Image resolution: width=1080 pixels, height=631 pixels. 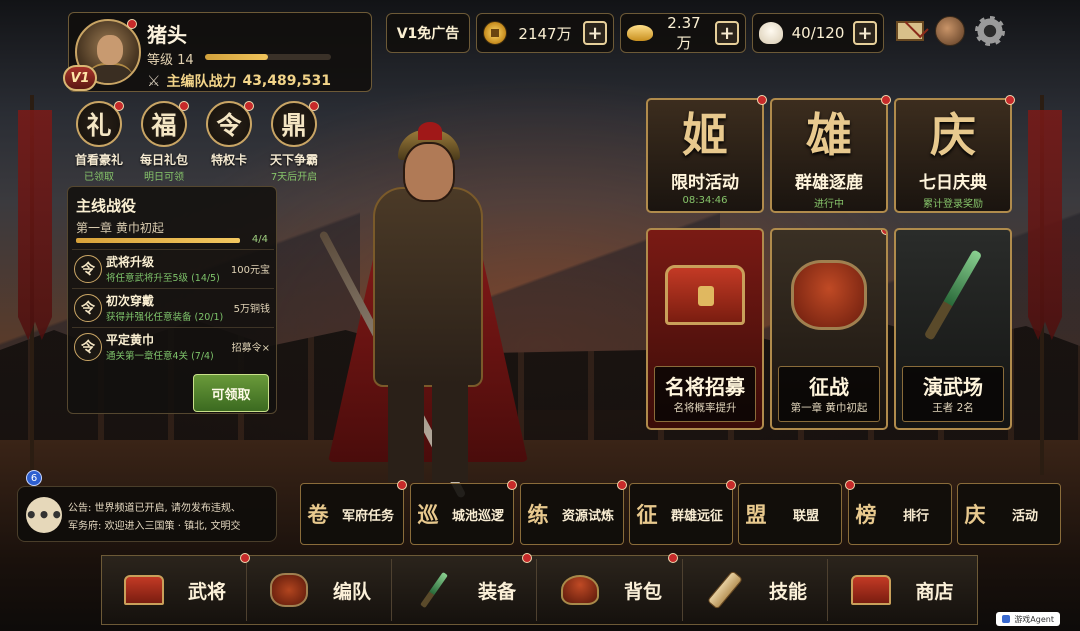 I want to click on cauldron-icon: 鼎, so click(x=295, y=124).